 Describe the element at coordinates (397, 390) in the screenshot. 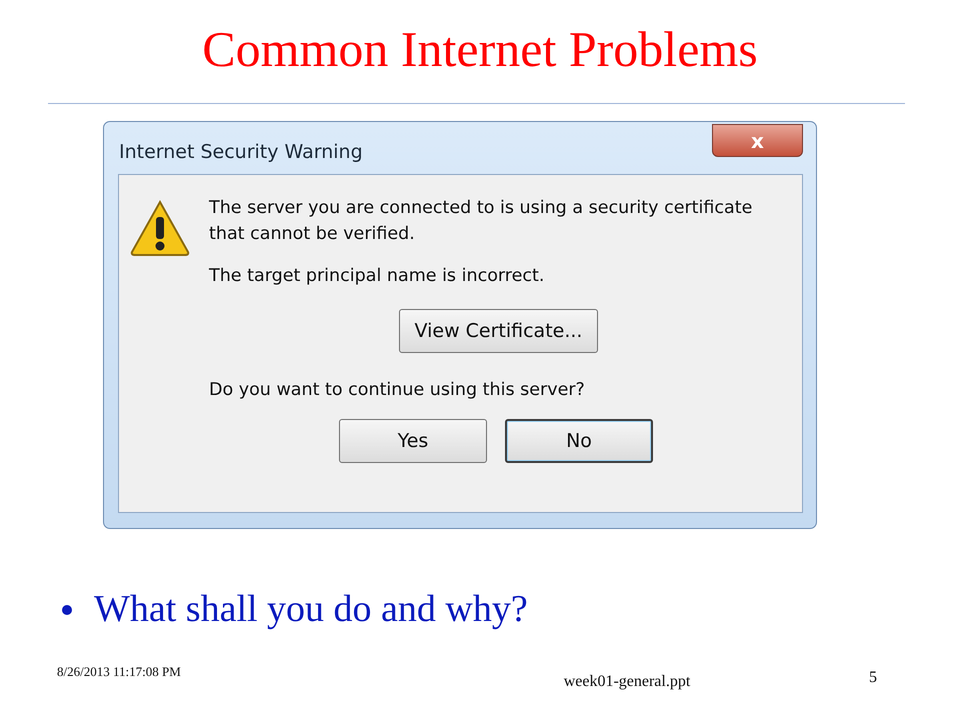

I see `question-text: Do you want to continue using this server?` at that location.